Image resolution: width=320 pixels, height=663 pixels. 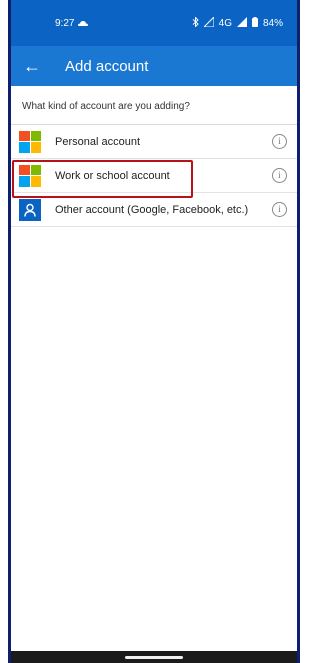 What do you see at coordinates (195, 22) in the screenshot?
I see `bluetooth-icon` at bounding box center [195, 22].